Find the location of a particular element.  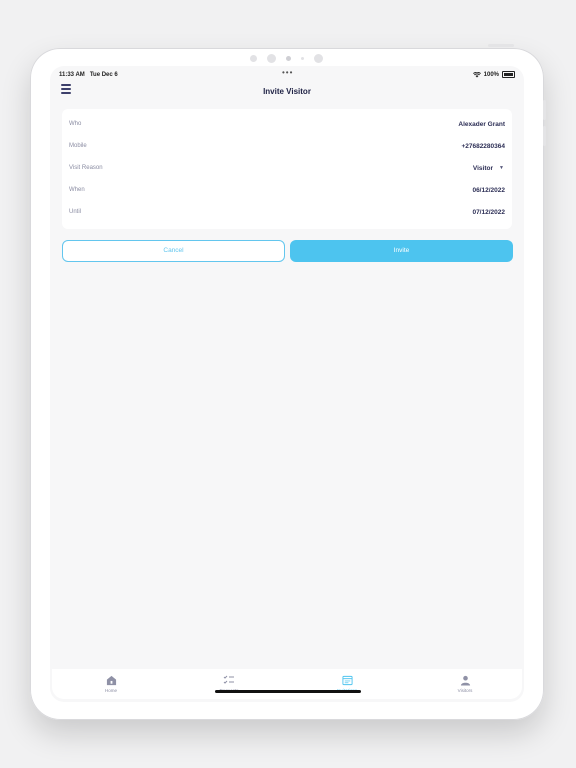

camera-array is located at coordinates (286, 58).